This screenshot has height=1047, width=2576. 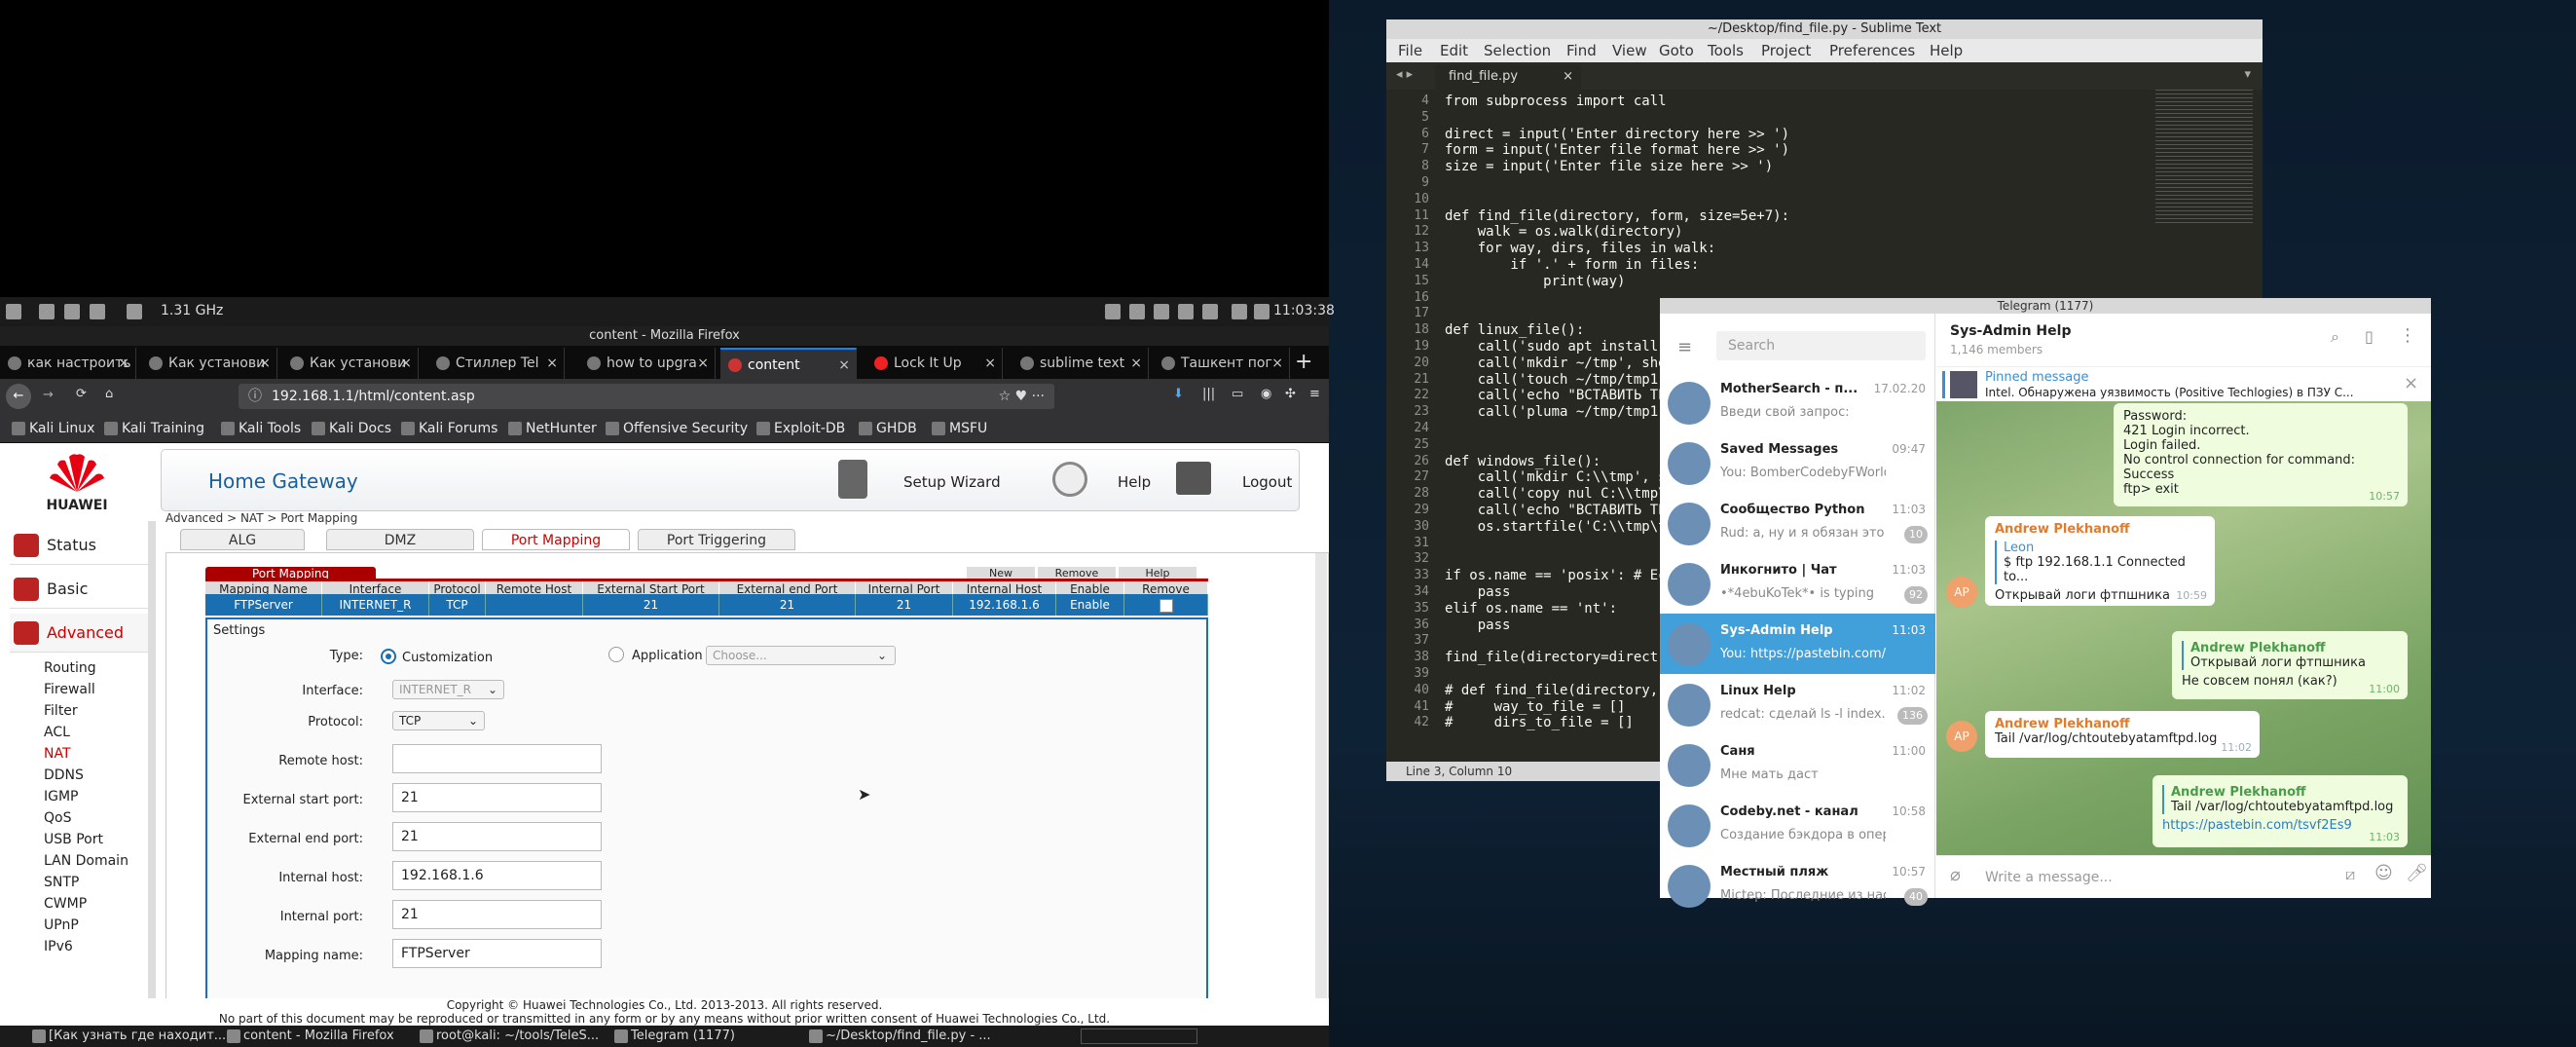 I want to click on bookmark-kali-docs: Kali Docs, so click(x=350, y=429).